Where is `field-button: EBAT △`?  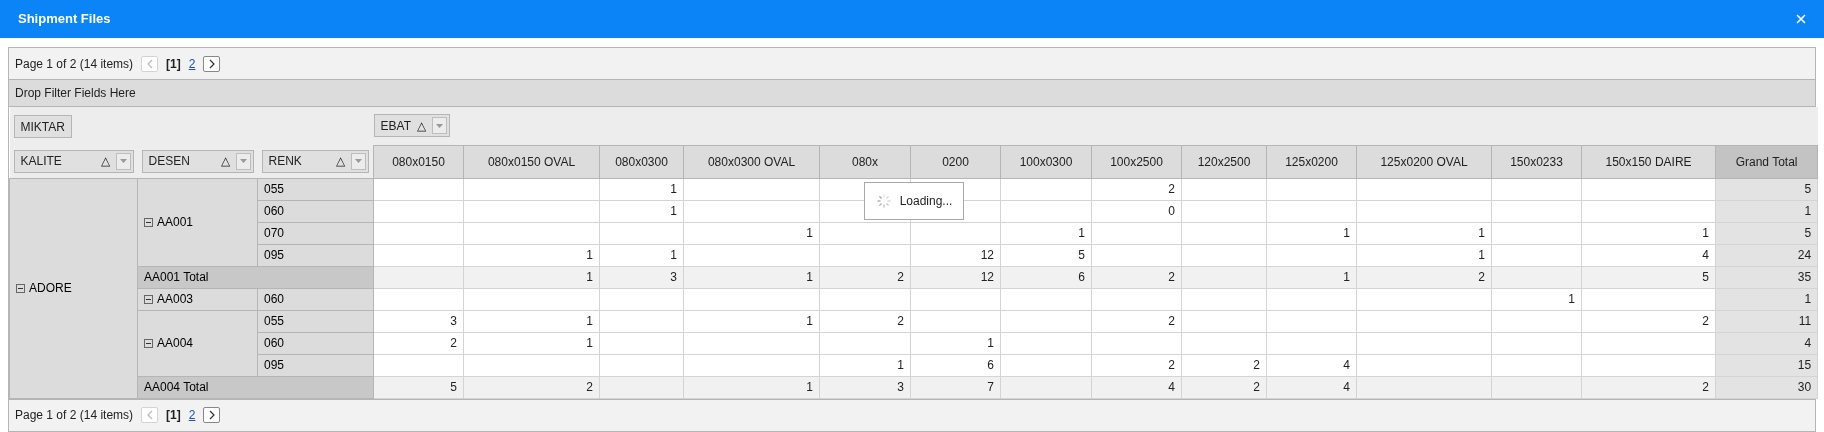 field-button: EBAT △ is located at coordinates (411, 126).